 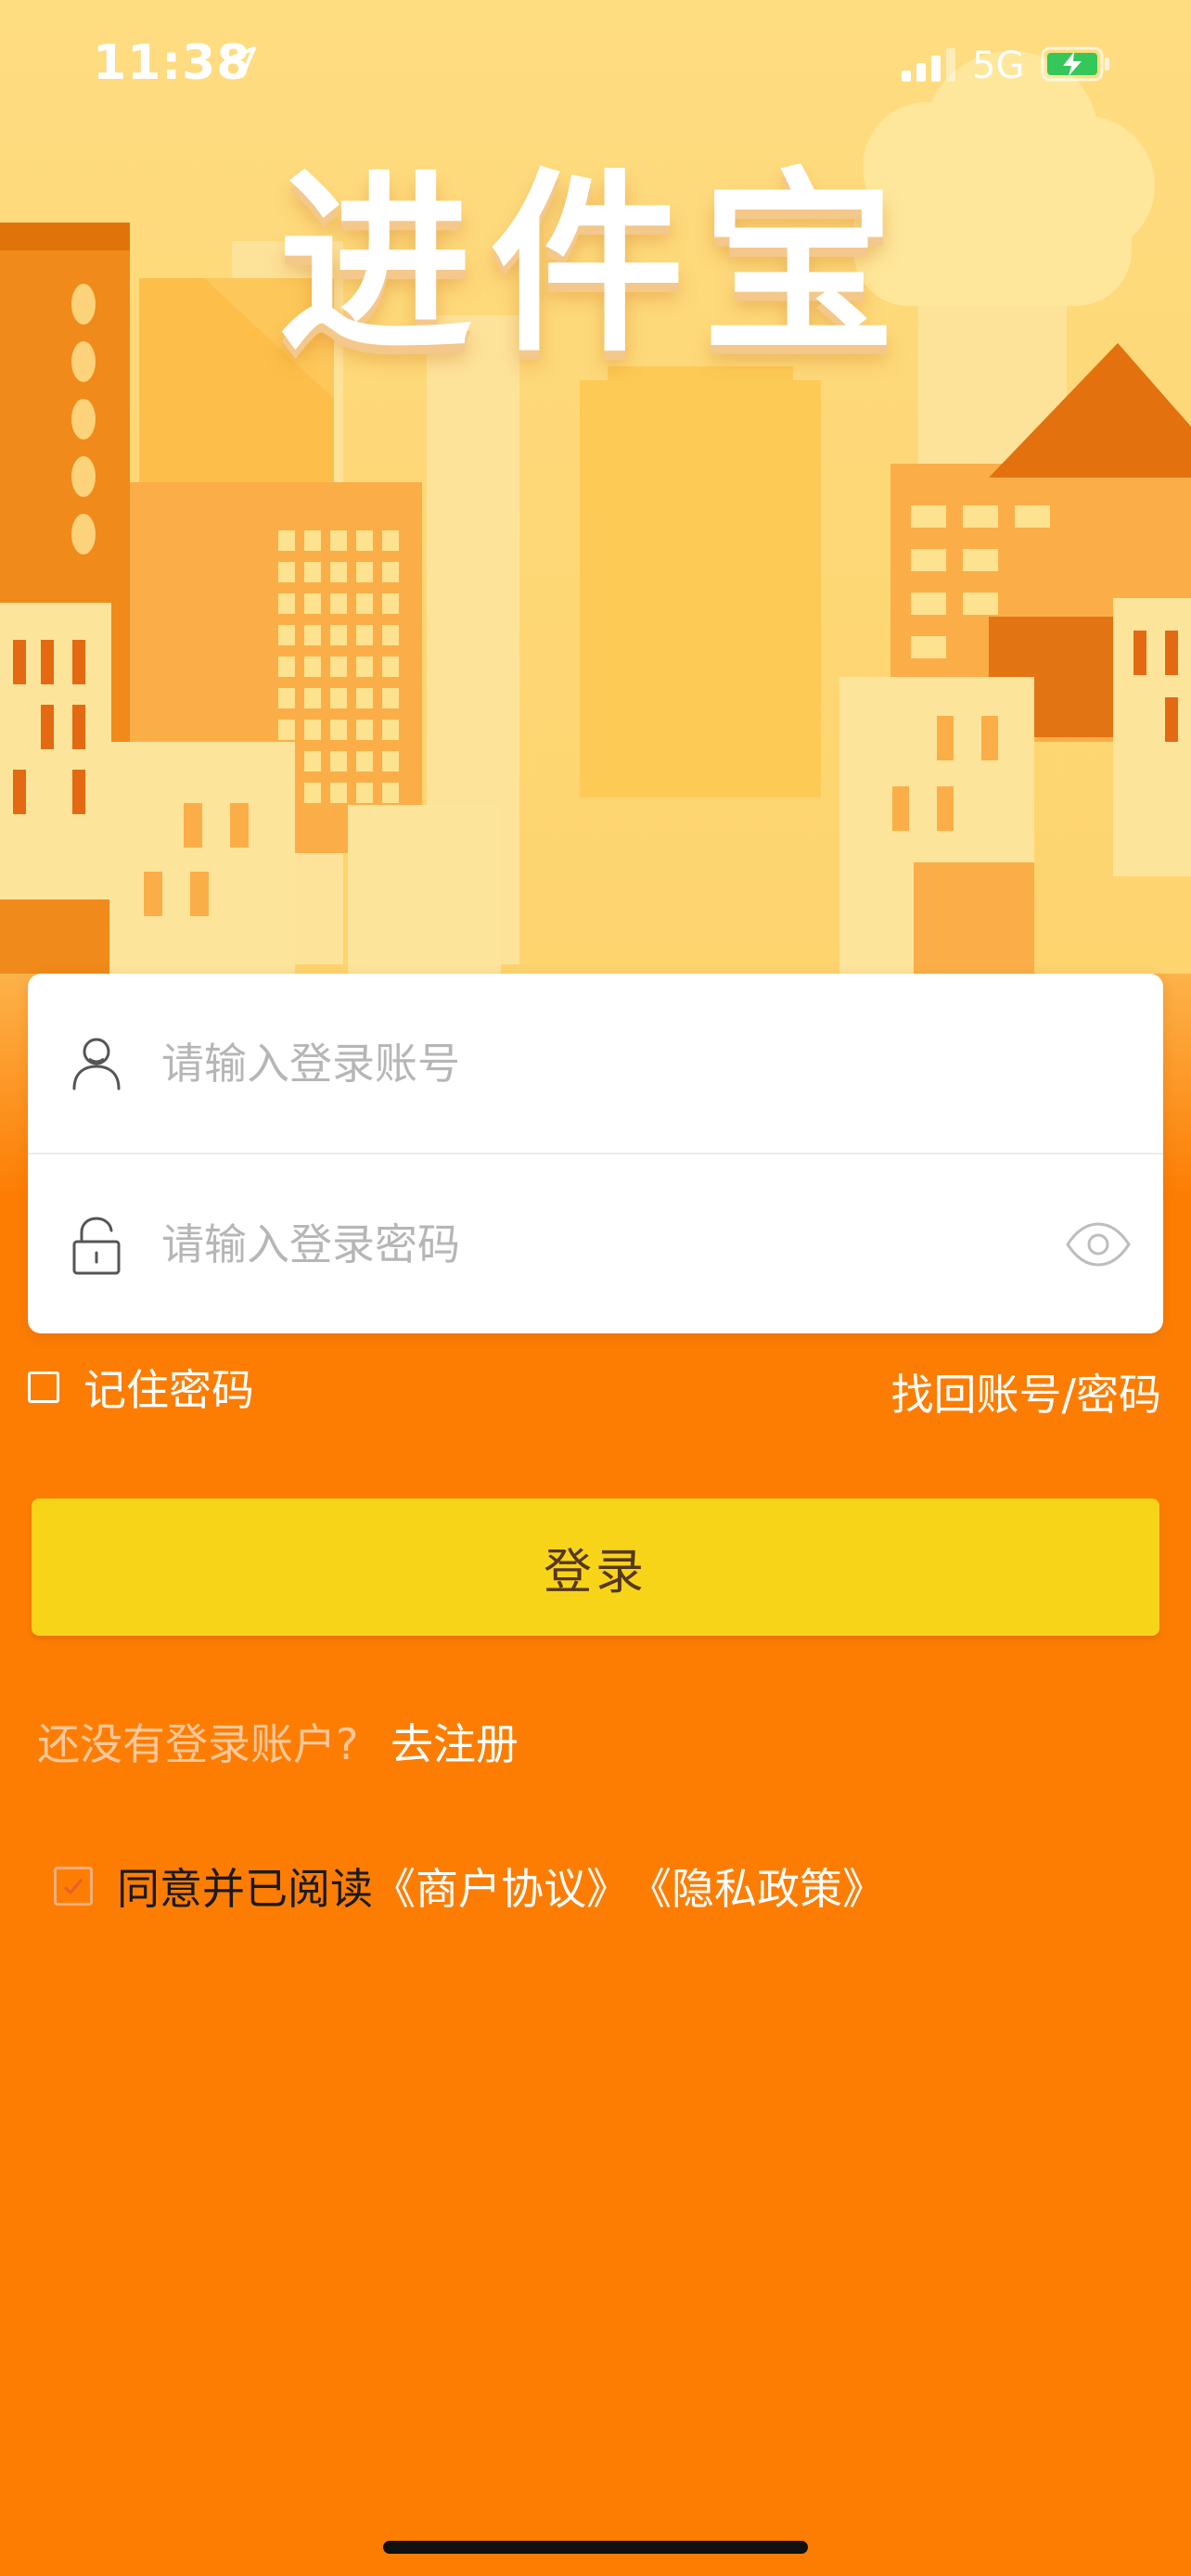 I want to click on remember-label: 记住密码, so click(x=168, y=1390).